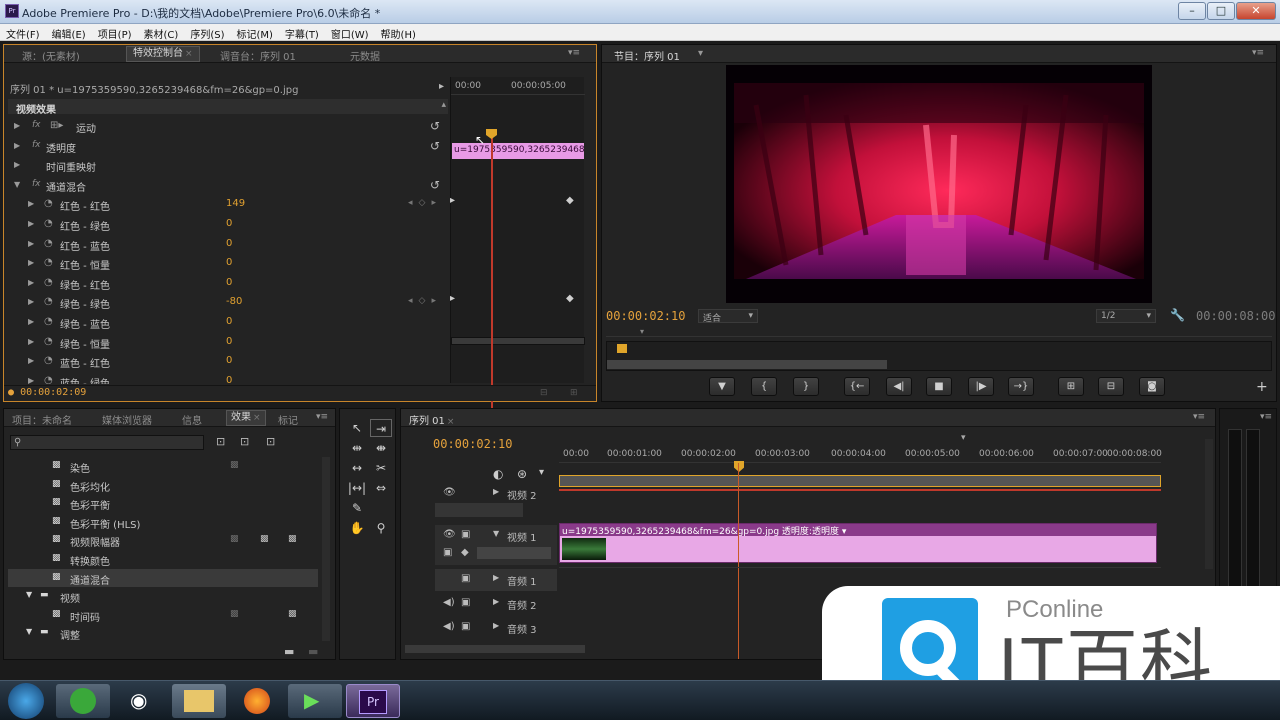 The height and width of the screenshot is (720, 1280). I want to click on razor-tool-icon: ✂, so click(381, 468).